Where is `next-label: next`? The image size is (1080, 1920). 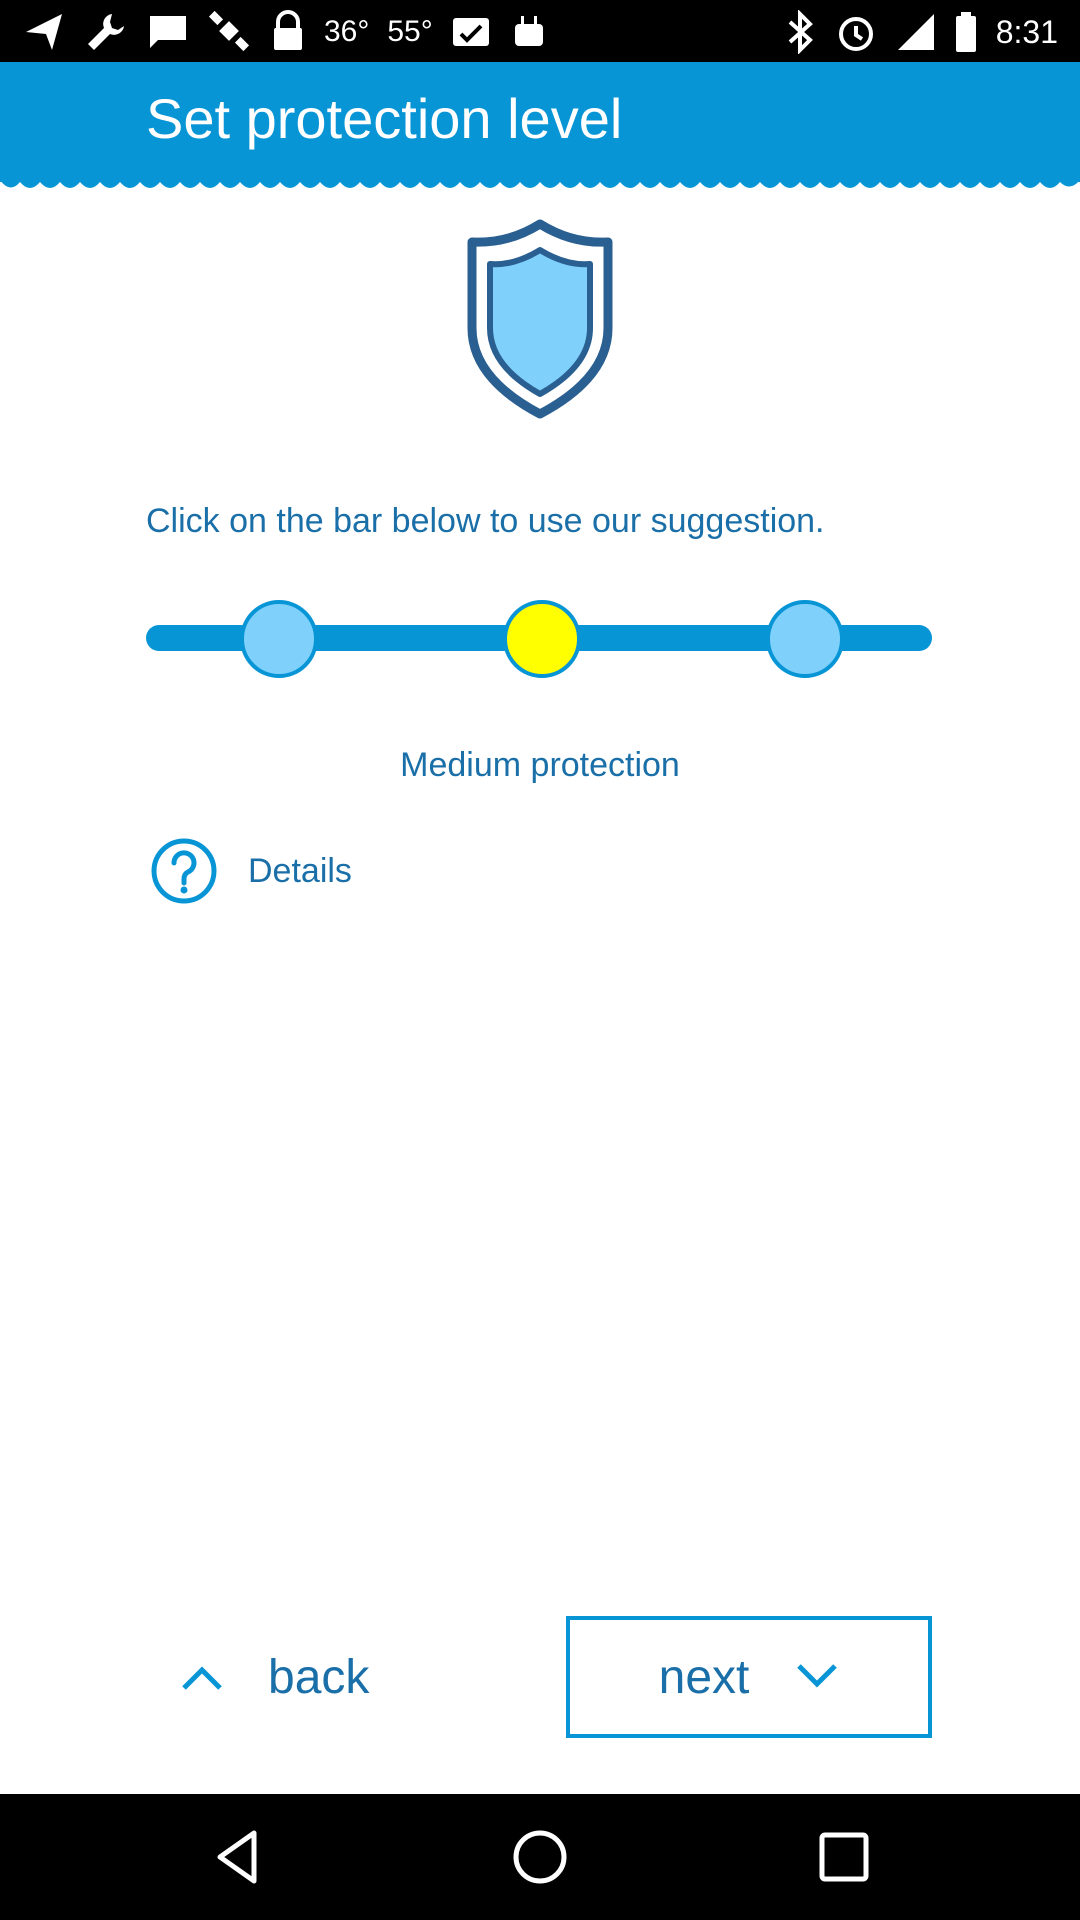 next-label: next is located at coordinates (704, 1677).